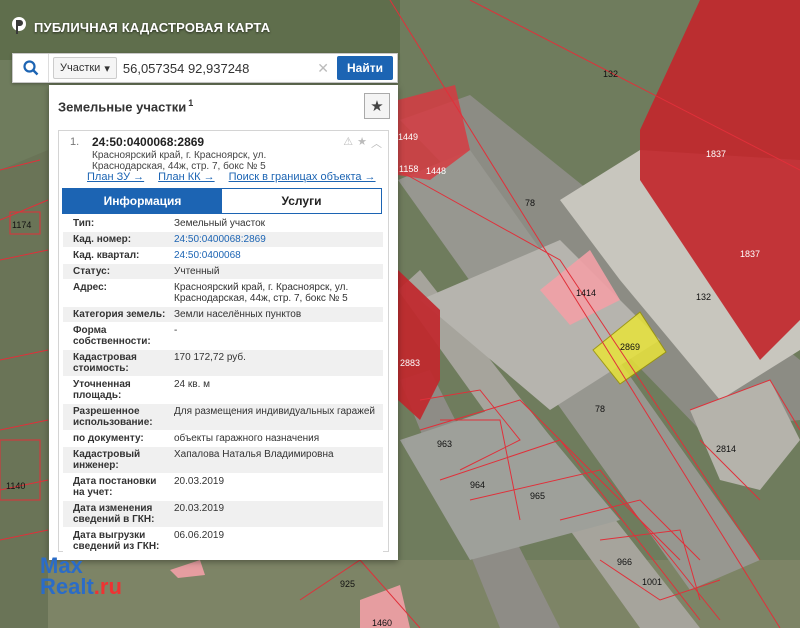 The width and height of the screenshot is (800, 628). What do you see at coordinates (223, 363) in the screenshot?
I see `details-row: Кадастровая стоимость: 170 172,72 руб.` at bounding box center [223, 363].